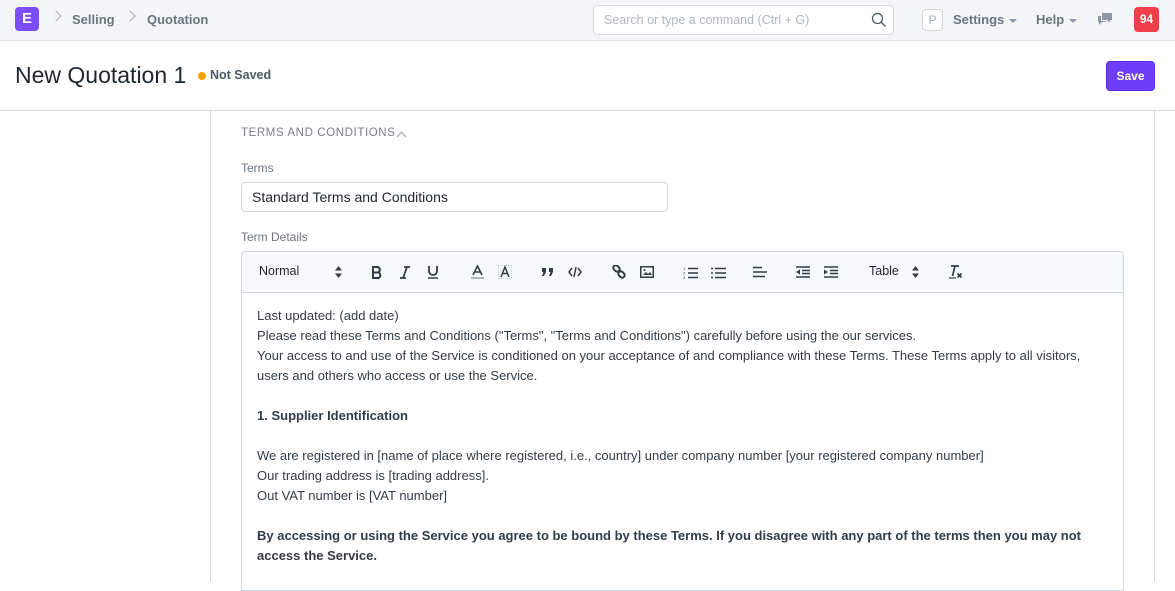  I want to click on term-details-label: Term Details, so click(274, 237).